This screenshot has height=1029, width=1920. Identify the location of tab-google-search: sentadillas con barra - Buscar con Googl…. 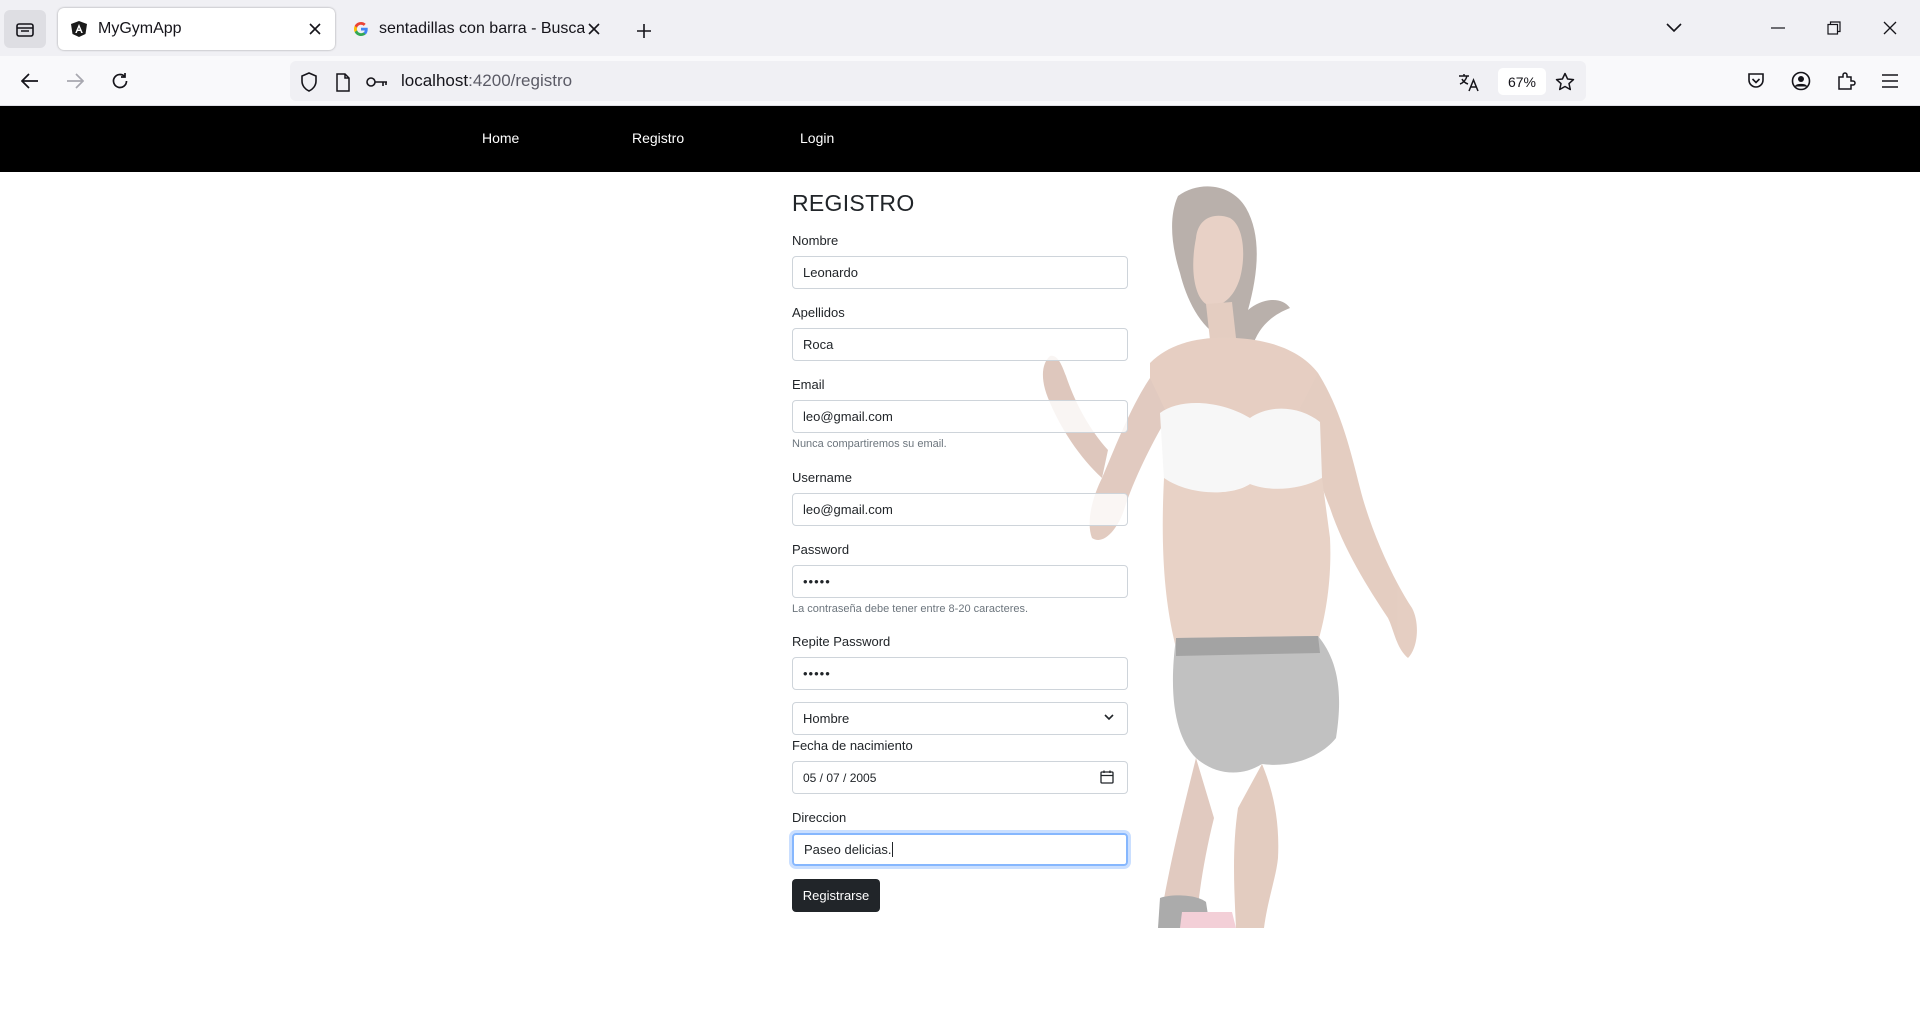
(477, 29).